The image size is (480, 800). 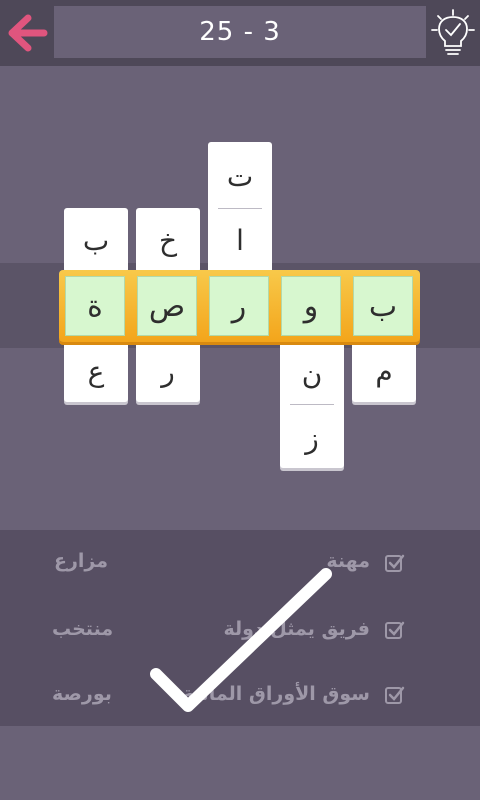 I want to click on column-tile: ع, so click(x=96, y=371).